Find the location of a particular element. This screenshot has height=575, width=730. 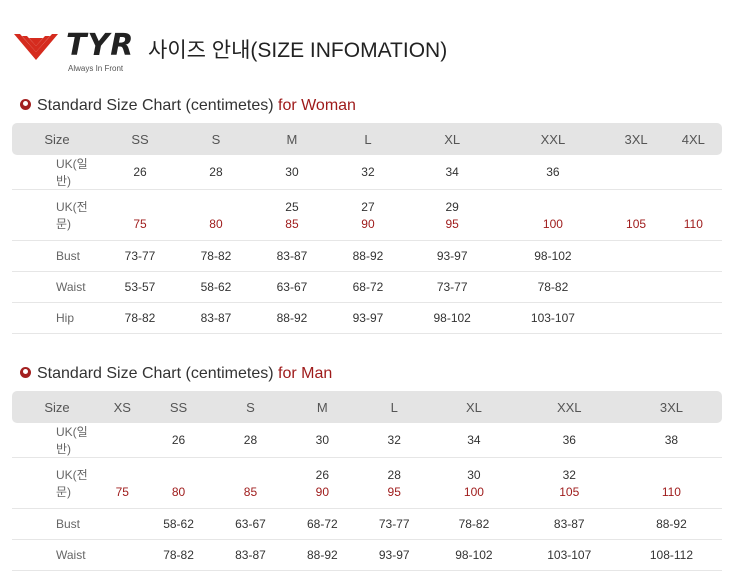

table-cell: 100 is located at coordinates (553, 215).